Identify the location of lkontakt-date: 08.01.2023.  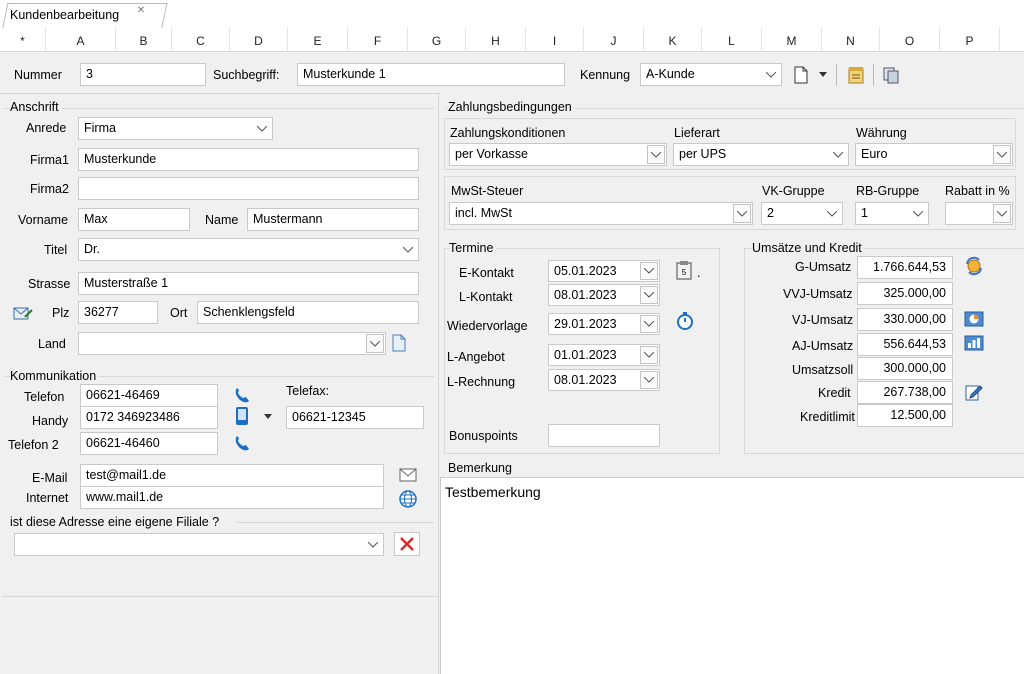
(604, 295).